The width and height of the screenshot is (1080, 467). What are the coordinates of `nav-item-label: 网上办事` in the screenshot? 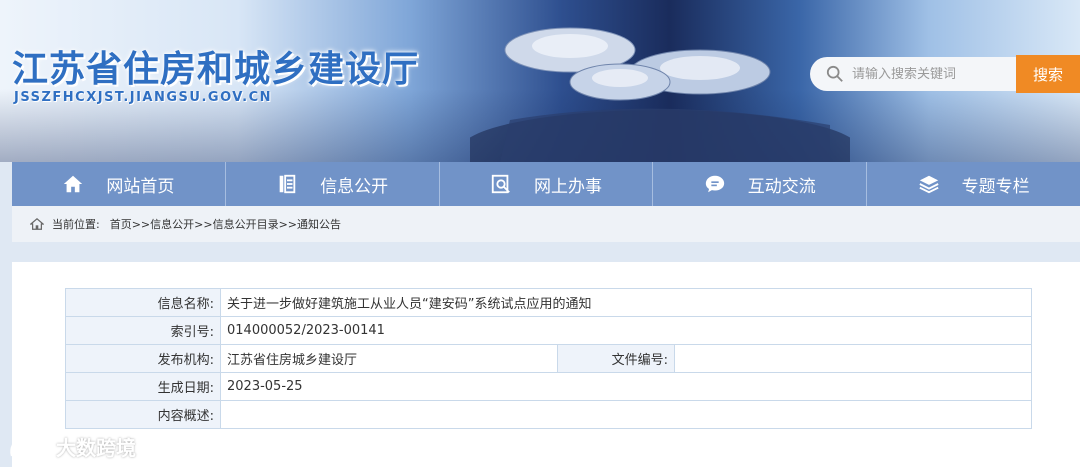 It's located at (567, 186).